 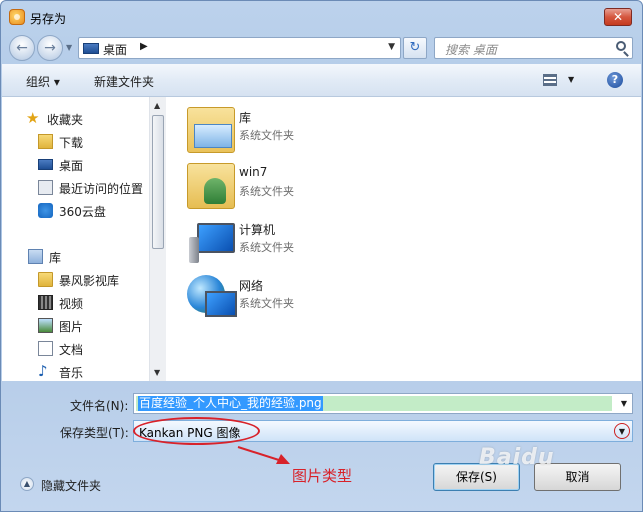 I want to click on hide-folders-label: 隐藏文件夹, so click(x=71, y=486).